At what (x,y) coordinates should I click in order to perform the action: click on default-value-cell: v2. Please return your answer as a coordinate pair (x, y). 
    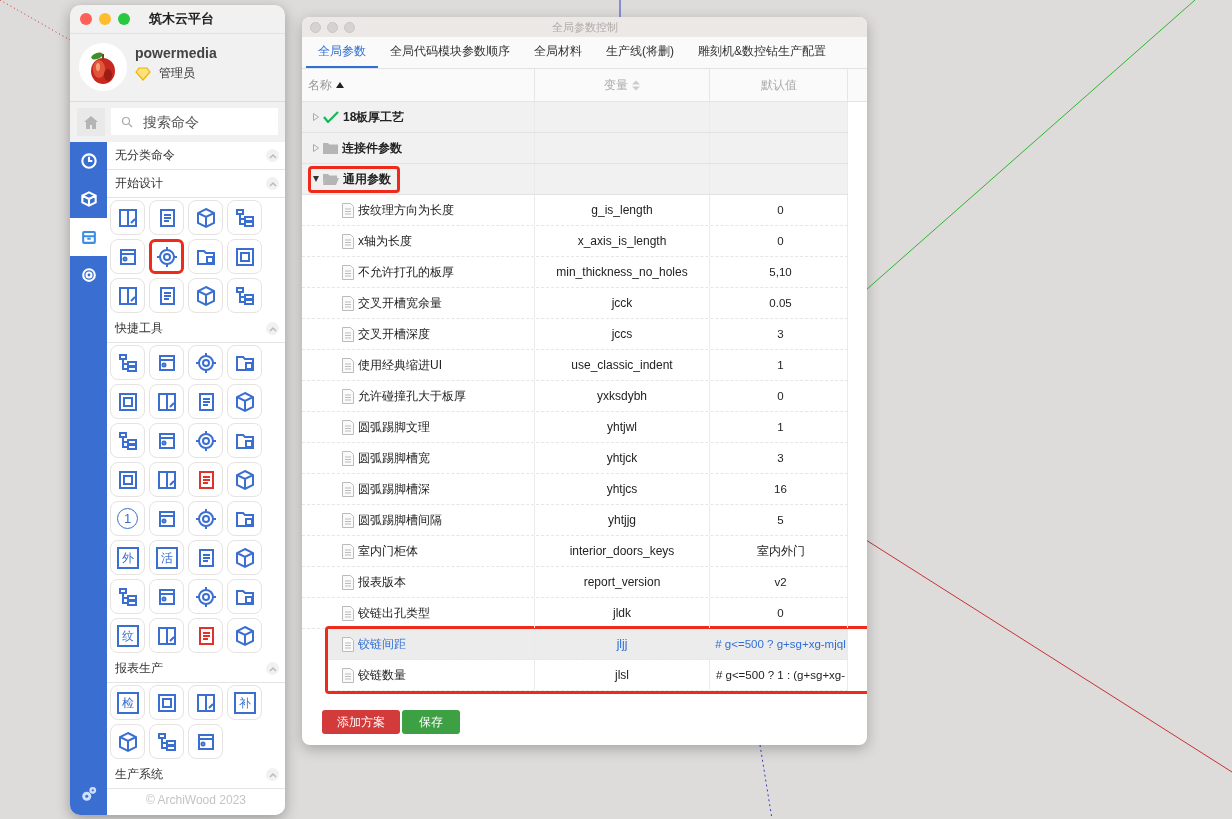
    Looking at the image, I should click on (780, 582).